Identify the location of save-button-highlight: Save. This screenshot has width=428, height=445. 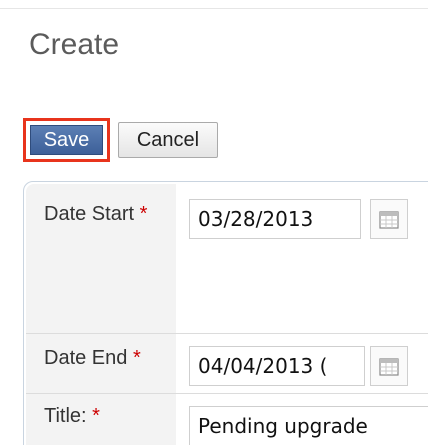
(66, 140).